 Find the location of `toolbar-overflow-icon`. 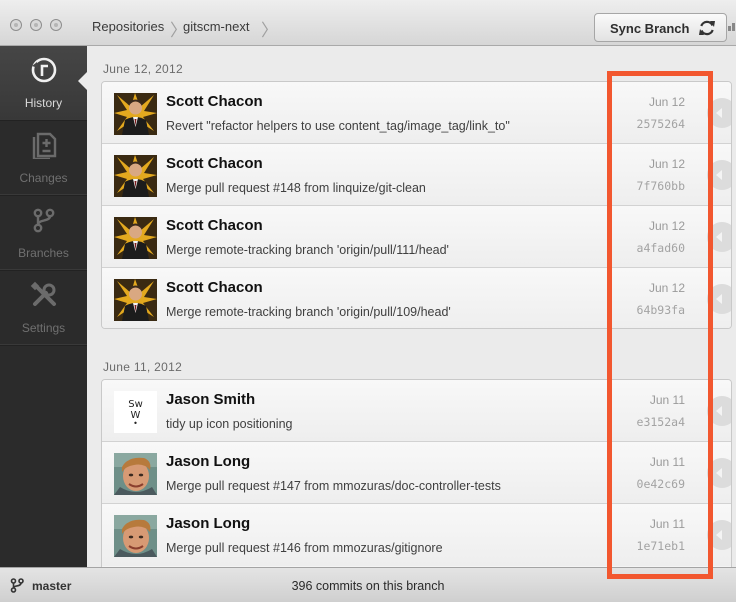

toolbar-overflow-icon is located at coordinates (732, 27).